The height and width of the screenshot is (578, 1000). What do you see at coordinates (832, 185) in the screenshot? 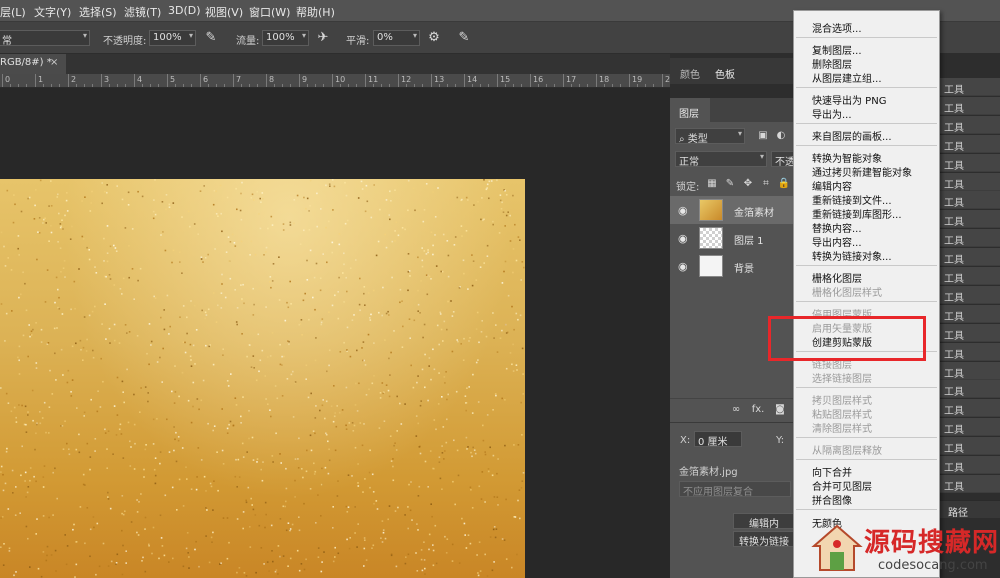
I see `context-menu-item: 编辑内容` at bounding box center [832, 185].